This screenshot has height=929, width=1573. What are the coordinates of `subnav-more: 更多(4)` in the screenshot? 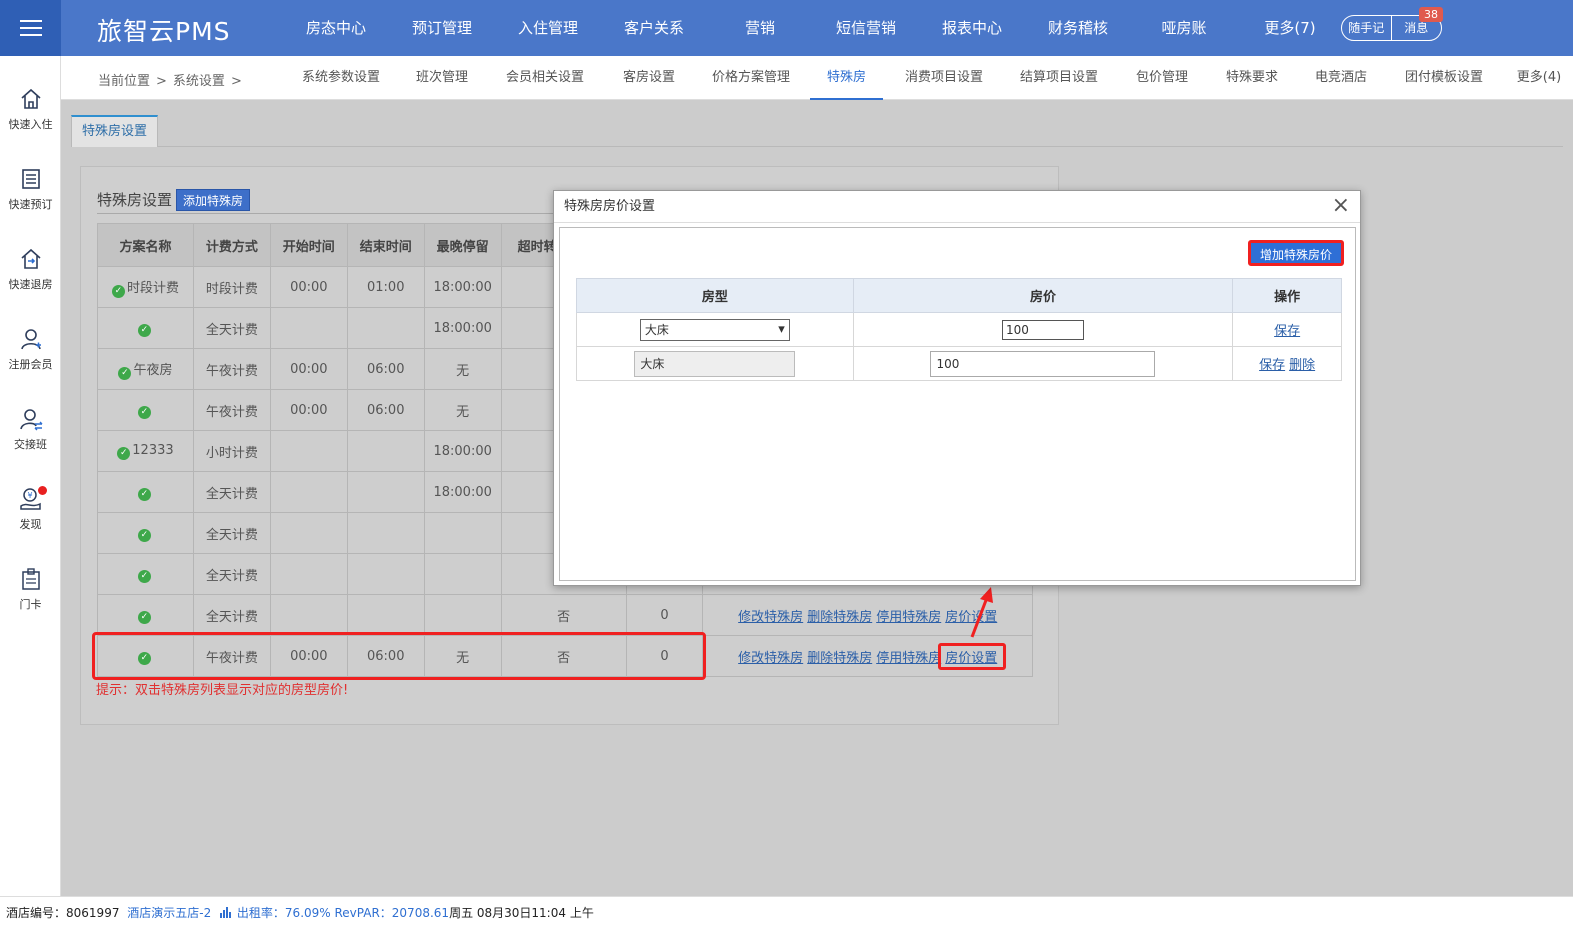 It's located at (1539, 78).